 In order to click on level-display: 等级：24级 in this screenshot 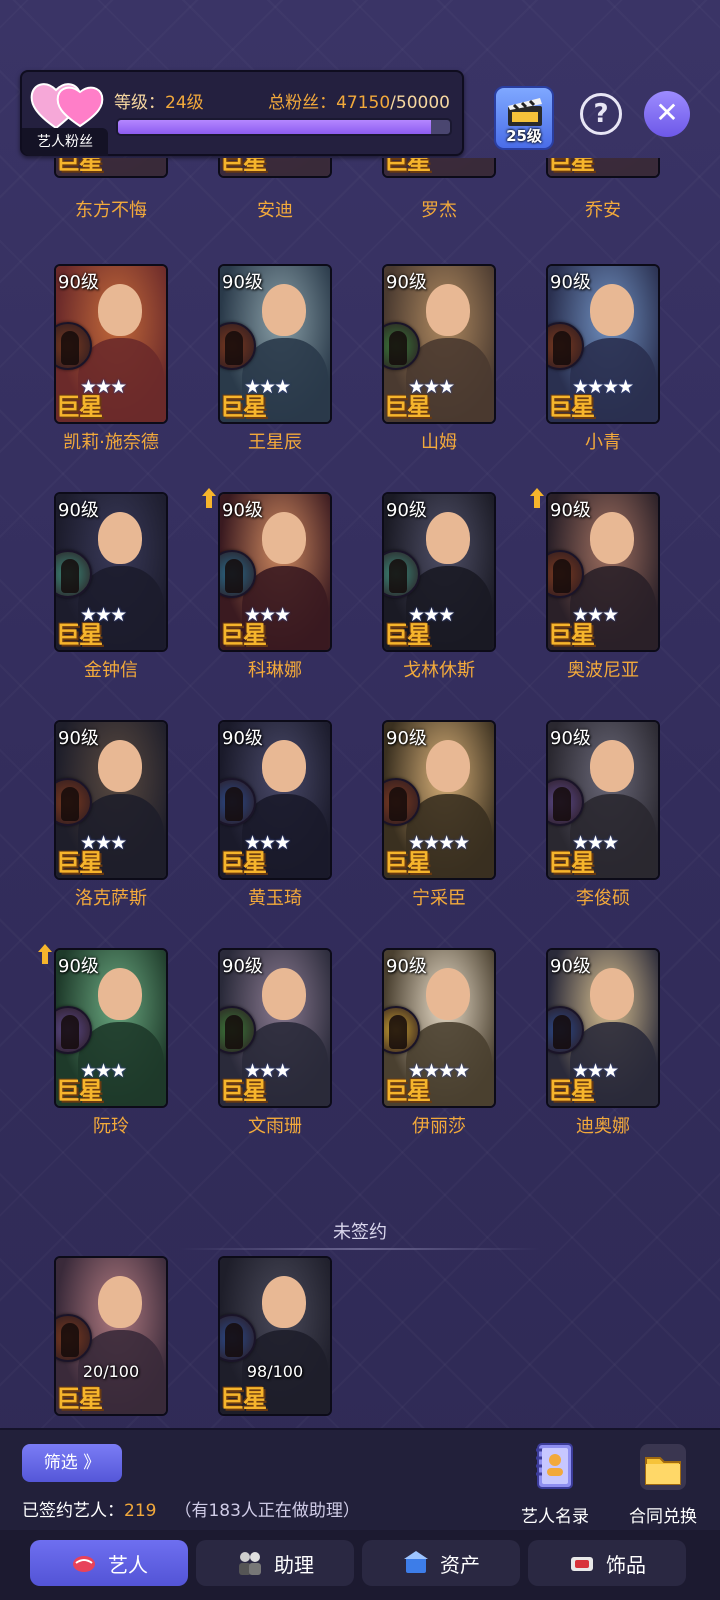, I will do `click(159, 100)`.